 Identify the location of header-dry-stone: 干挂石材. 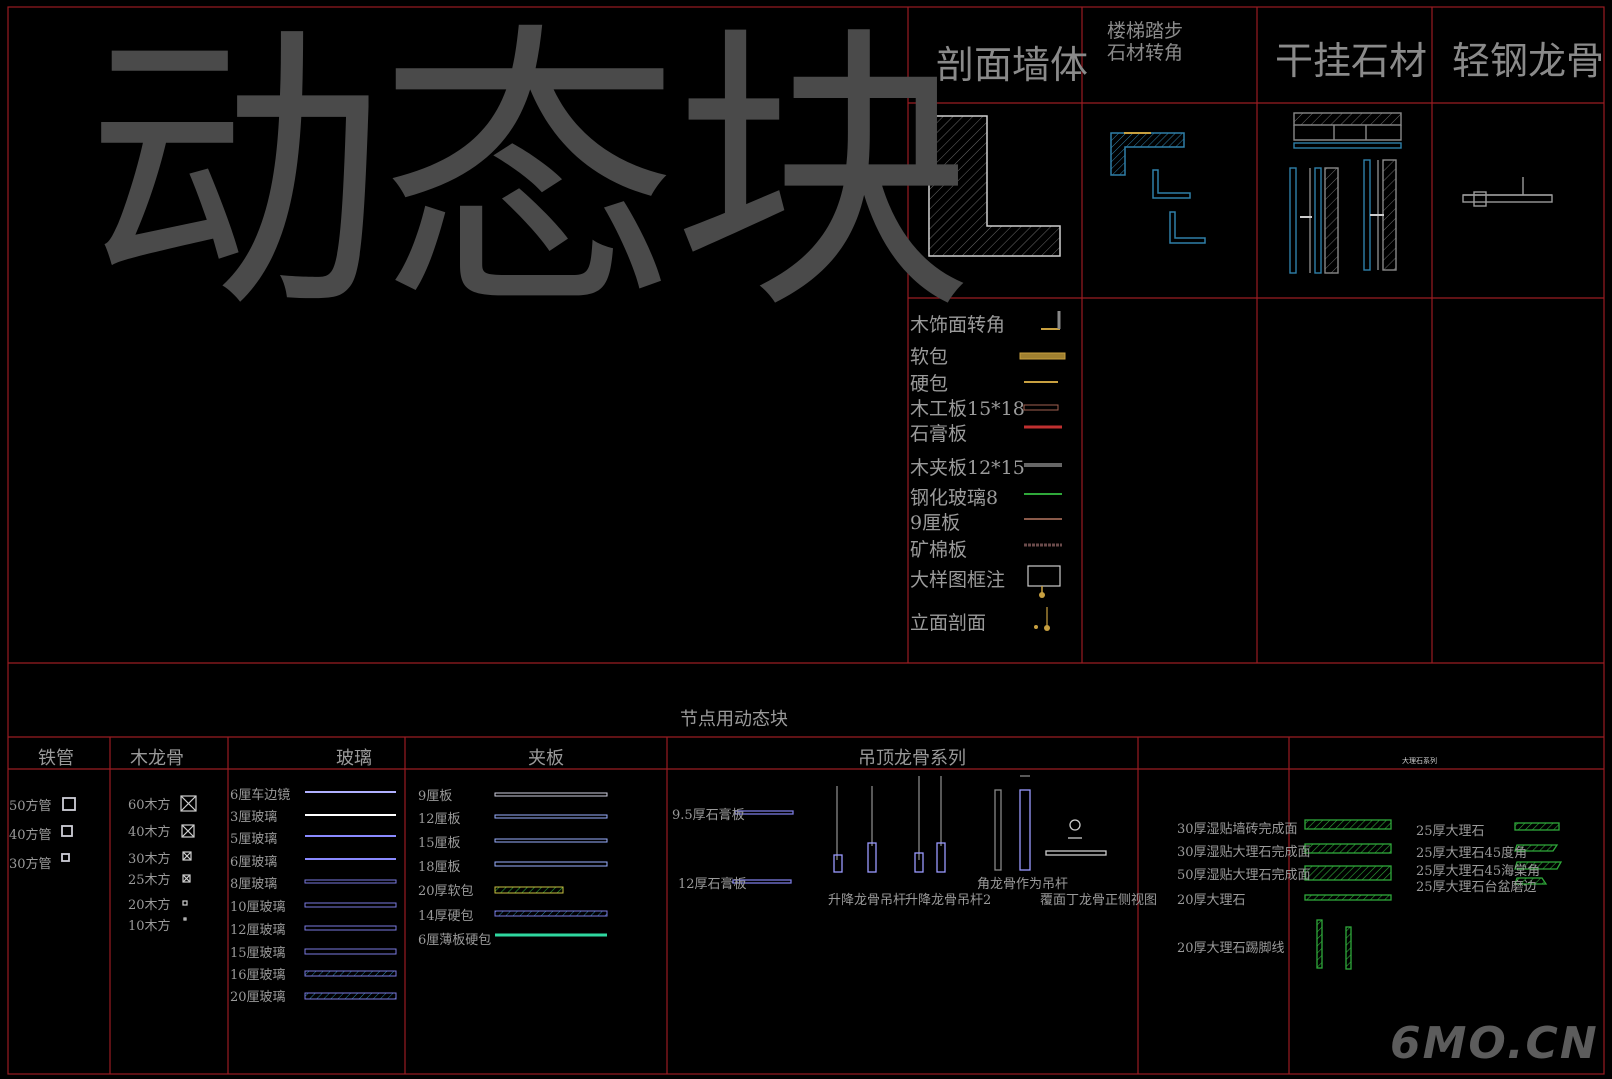
(1351, 61).